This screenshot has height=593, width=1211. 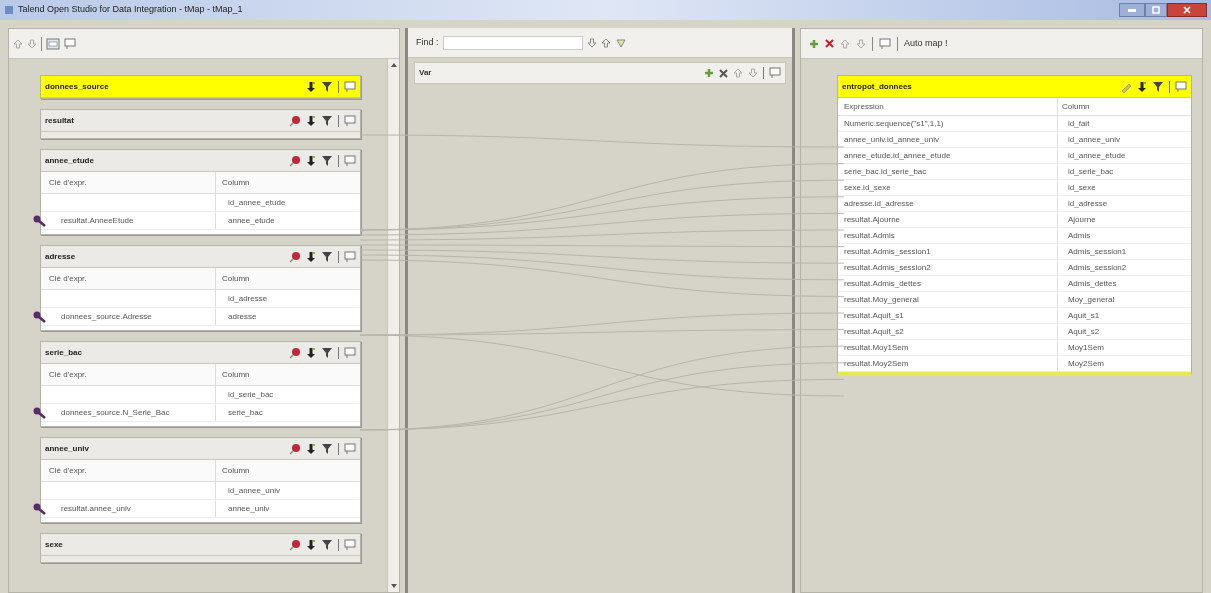 What do you see at coordinates (876, 363) in the screenshot?
I see `table-cell: resultat.Moy2Sem` at bounding box center [876, 363].